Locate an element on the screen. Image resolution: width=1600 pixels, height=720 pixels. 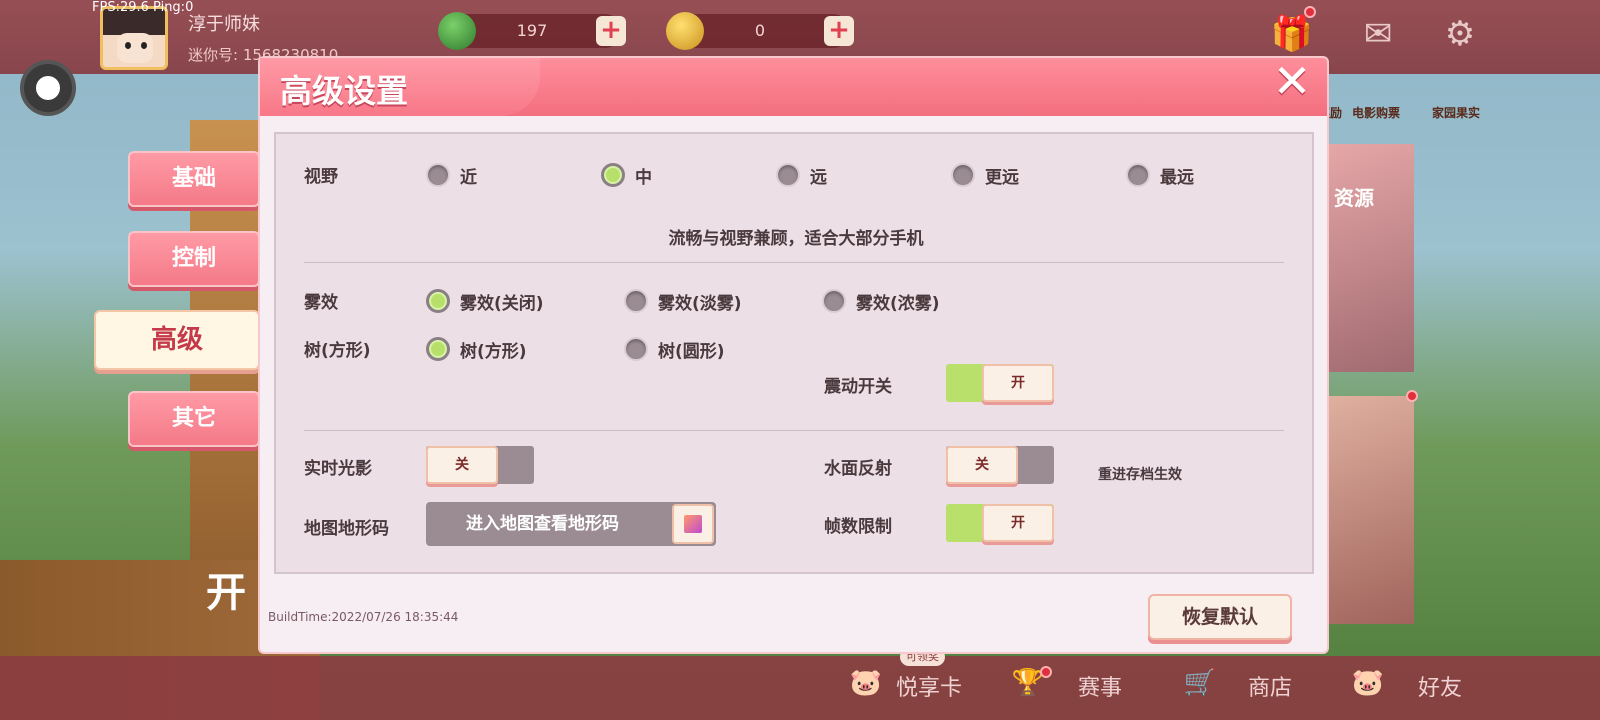
option-label: 远 is located at coordinates (818, 177).